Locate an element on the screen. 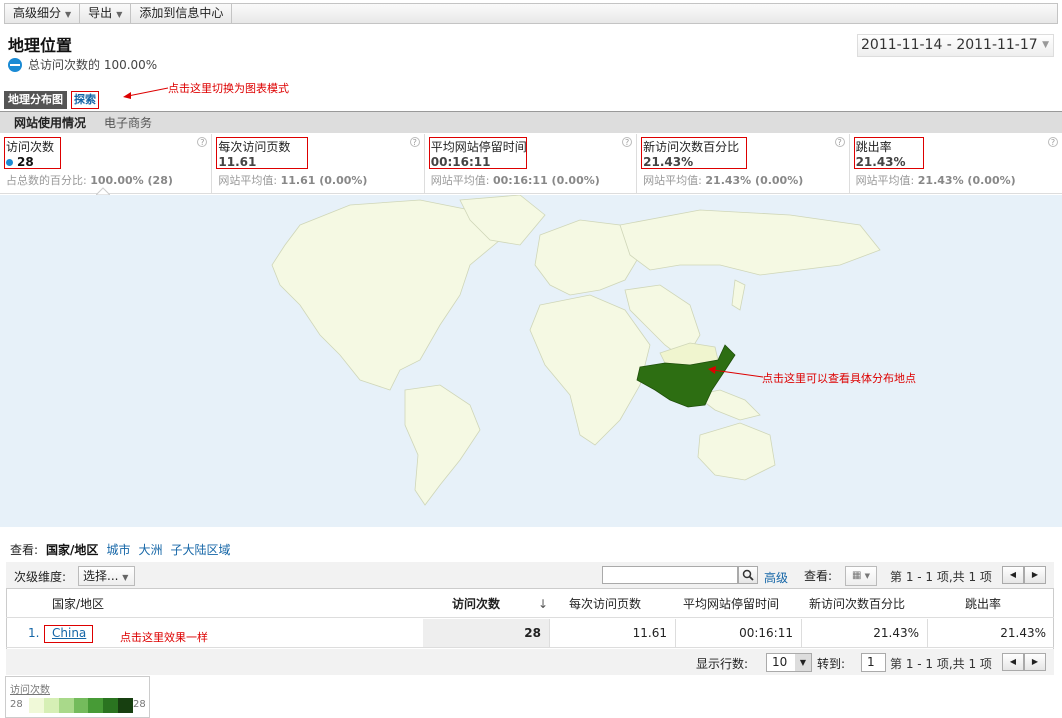 The image size is (1062, 718). metric-sub: 网站平均值: 11.61 (0.00%) is located at coordinates (317, 180).